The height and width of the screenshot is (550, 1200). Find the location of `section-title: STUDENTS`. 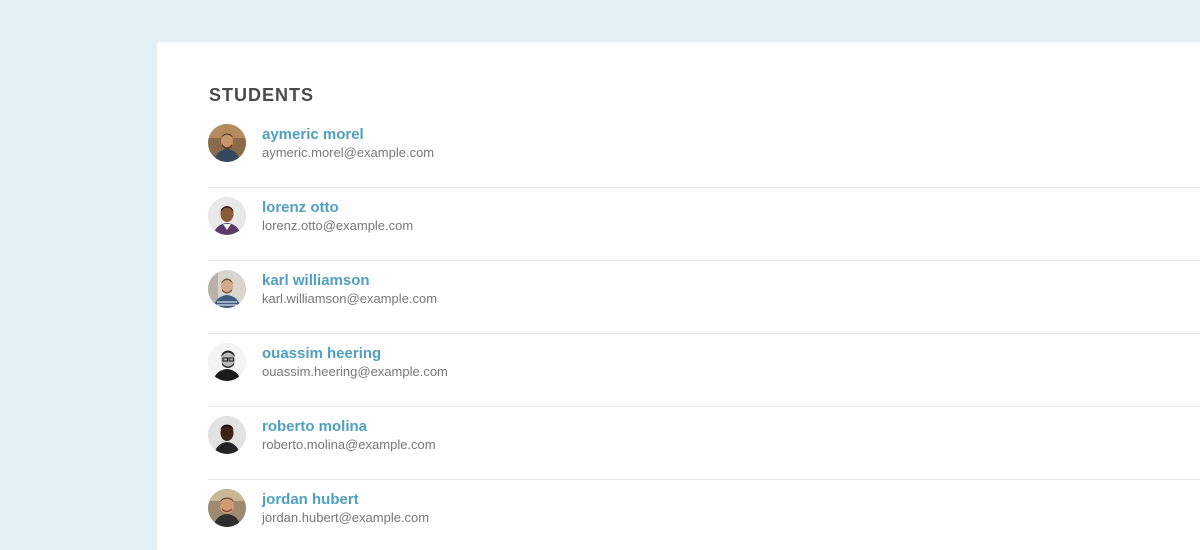

section-title: STUDENTS is located at coordinates (262, 95).